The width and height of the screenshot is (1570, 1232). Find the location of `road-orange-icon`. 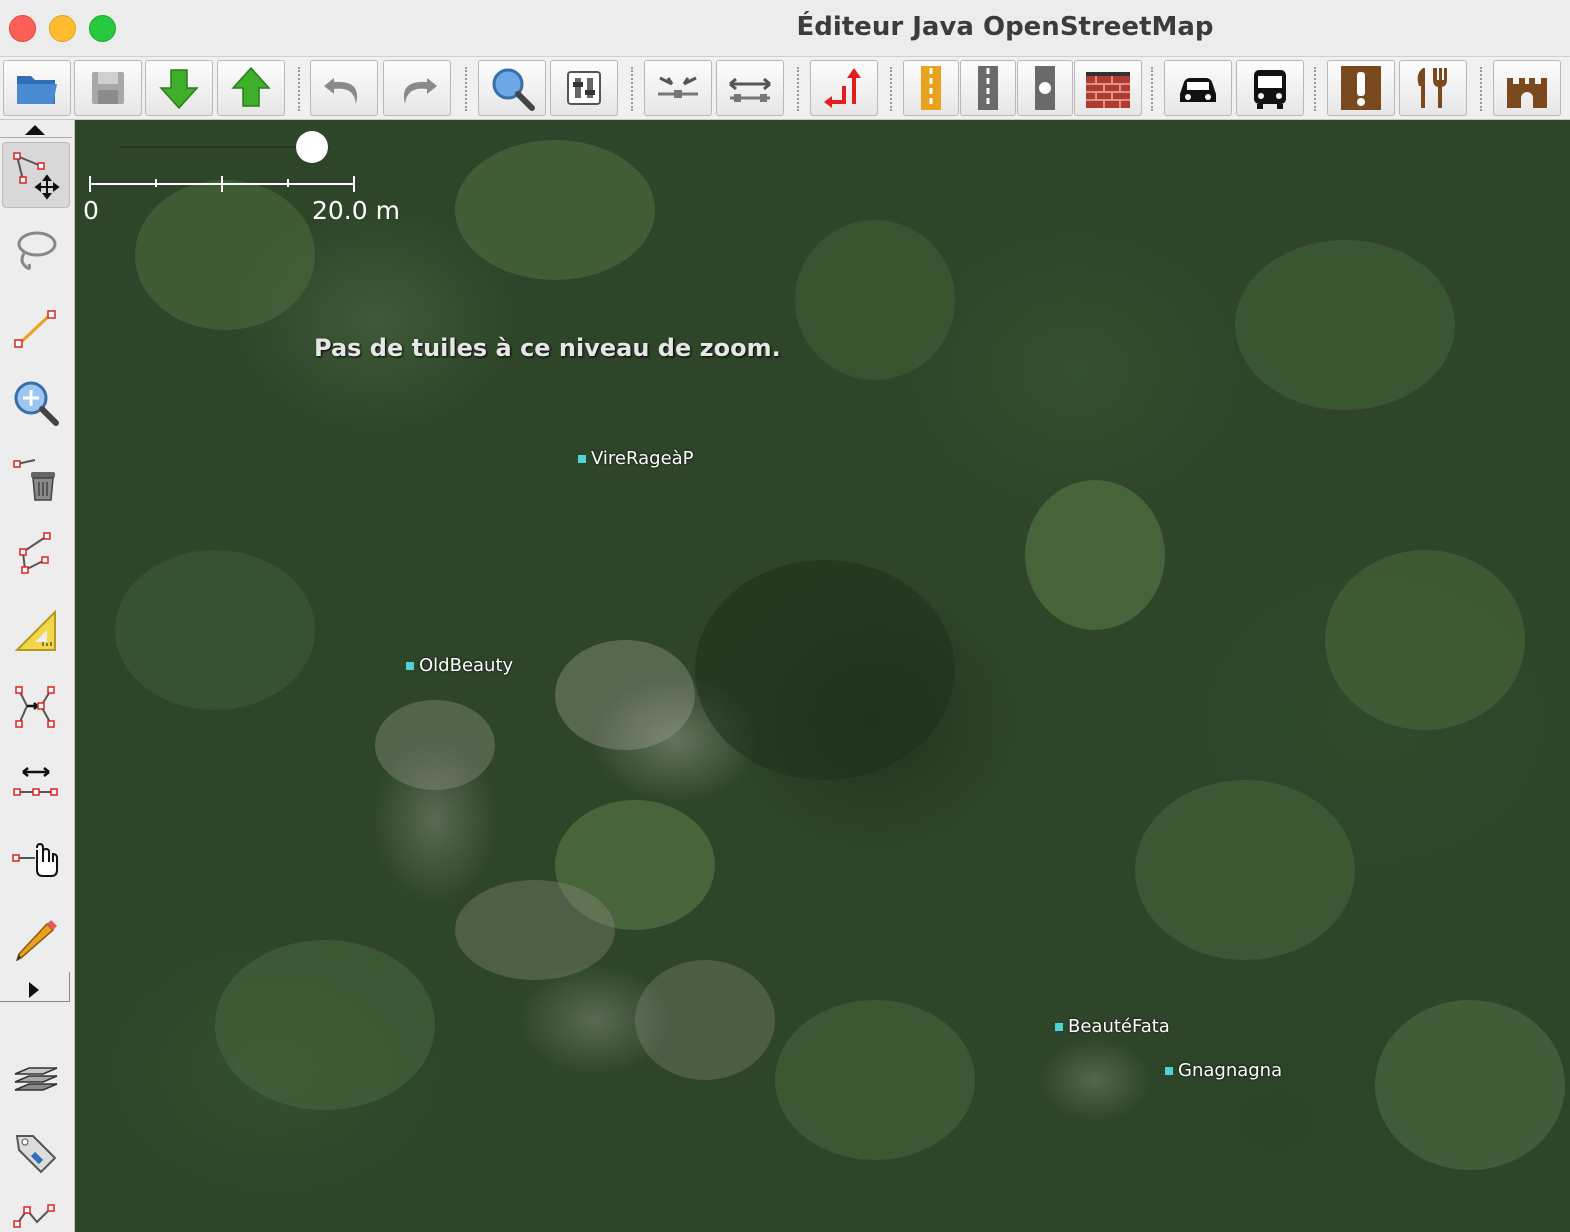

road-orange-icon is located at coordinates (931, 88).